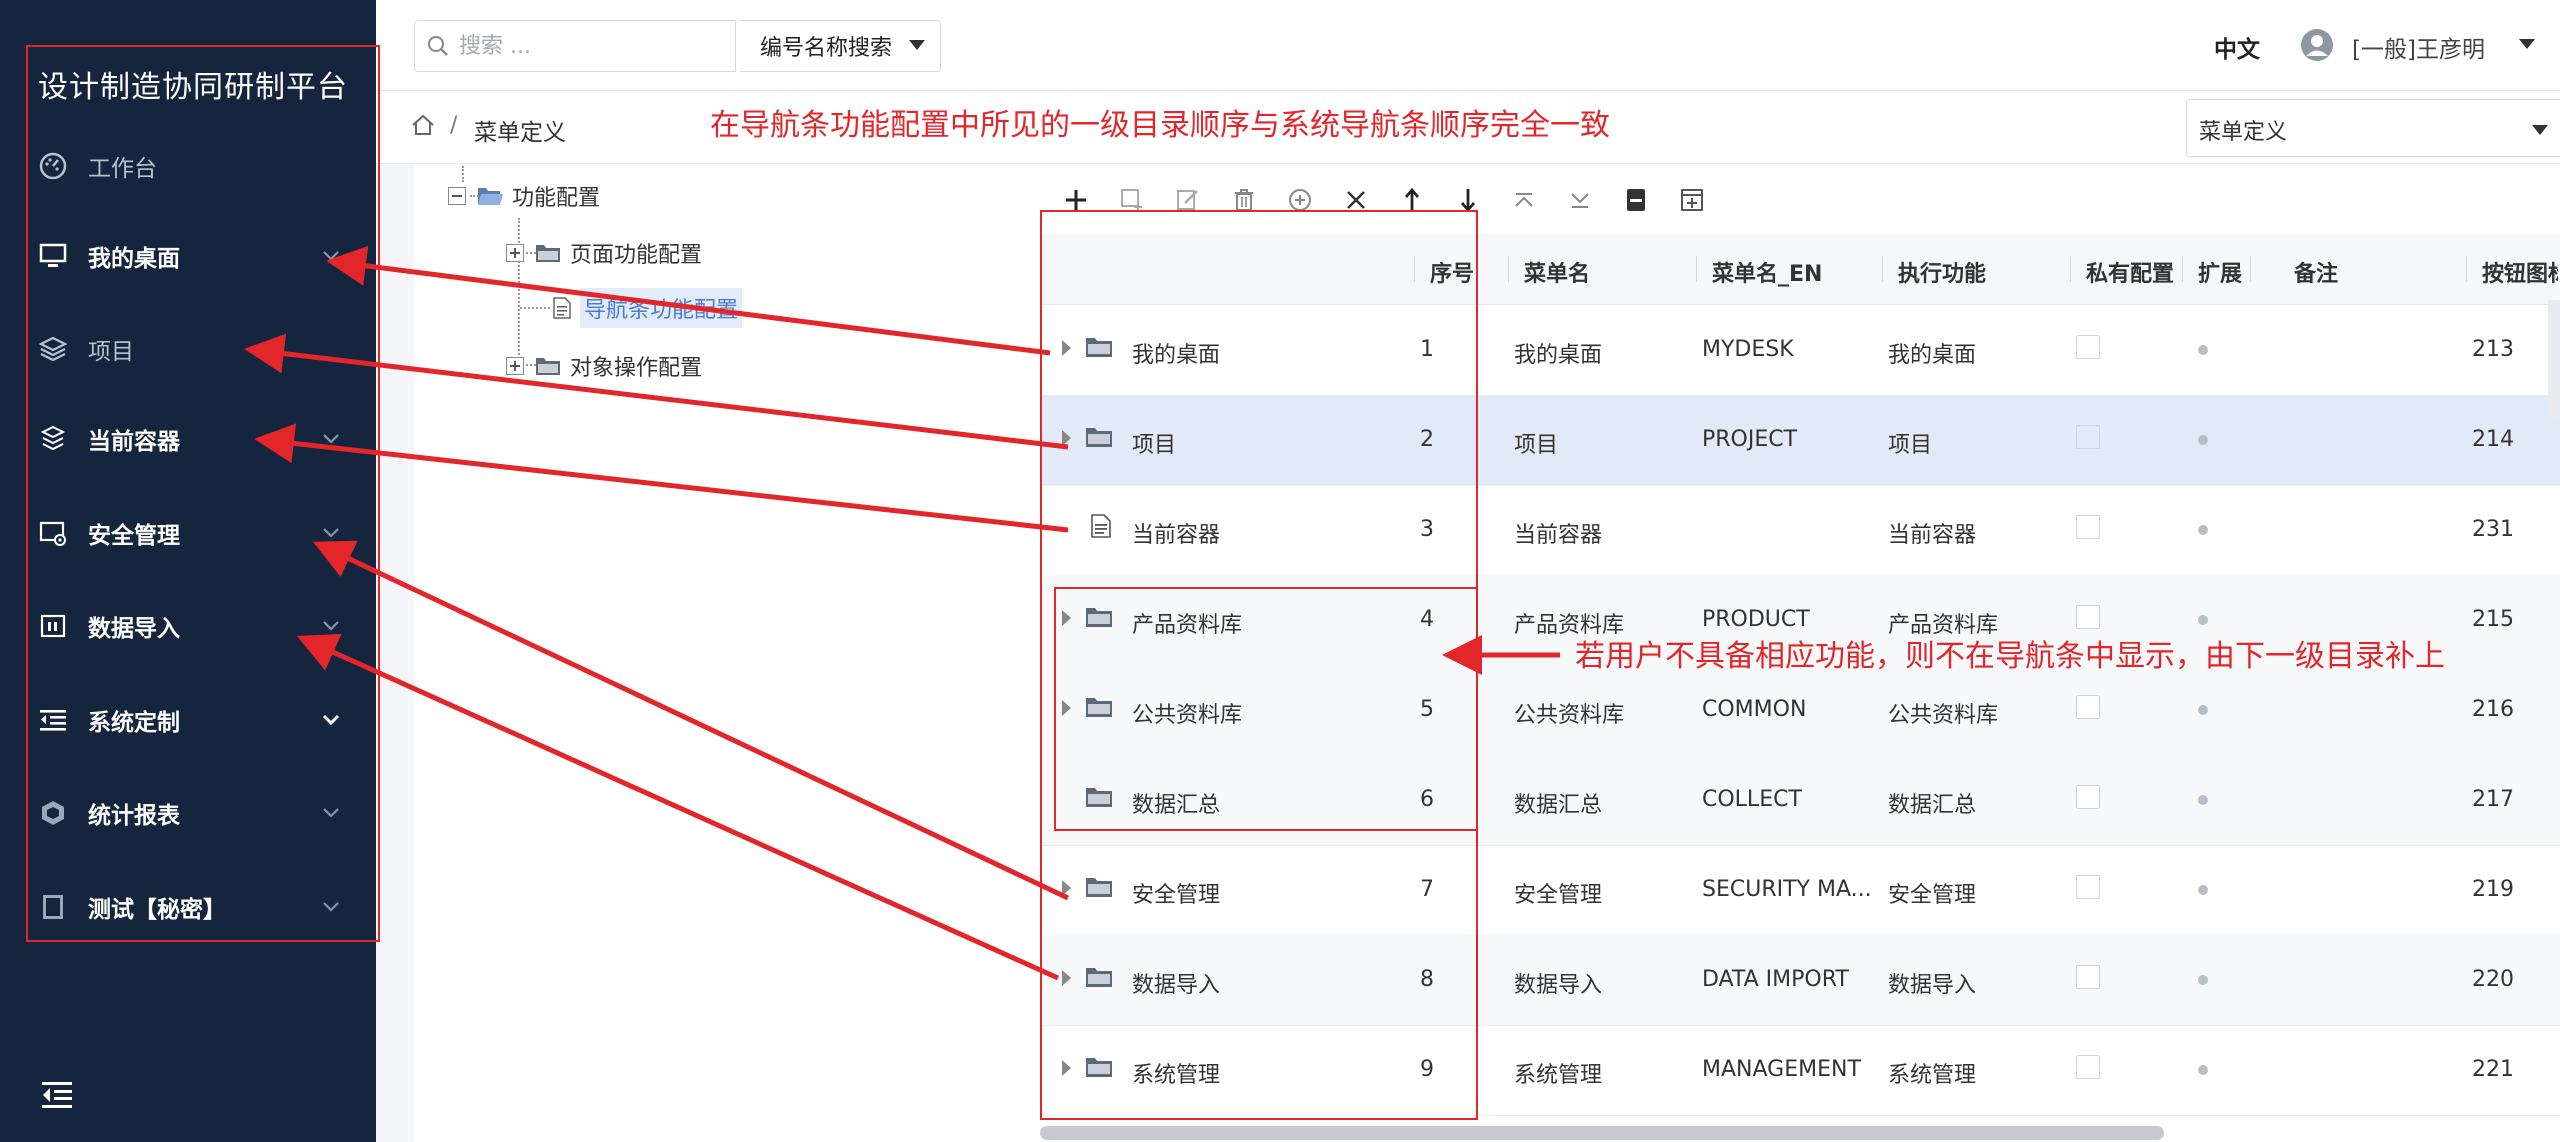 The height and width of the screenshot is (1142, 2560). Describe the element at coordinates (1800, 530) in the screenshot. I see `table-row: 当前容器 3 当前容器 当前容器 231` at that location.